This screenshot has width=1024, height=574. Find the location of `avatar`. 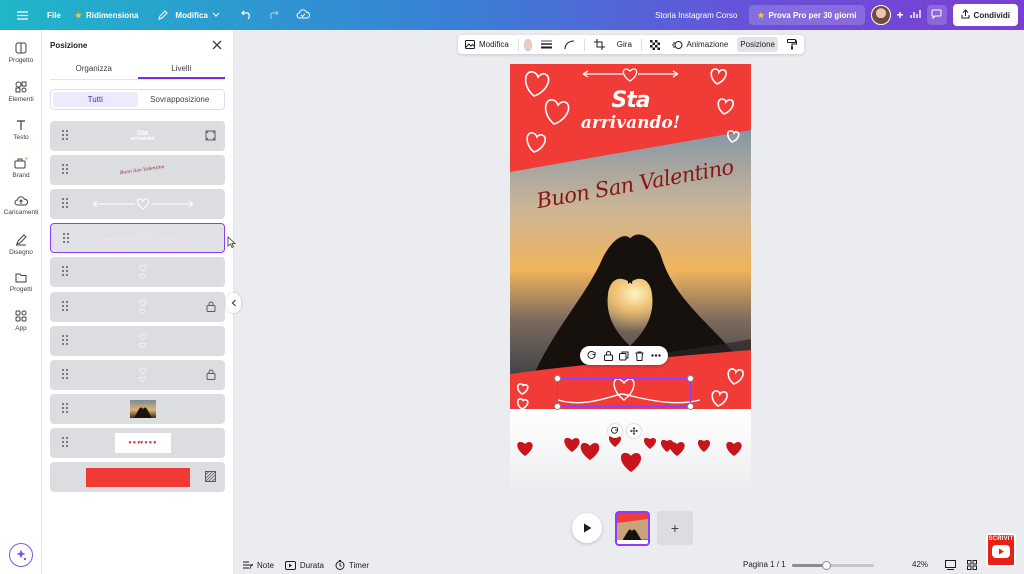

avatar is located at coordinates (880, 15).